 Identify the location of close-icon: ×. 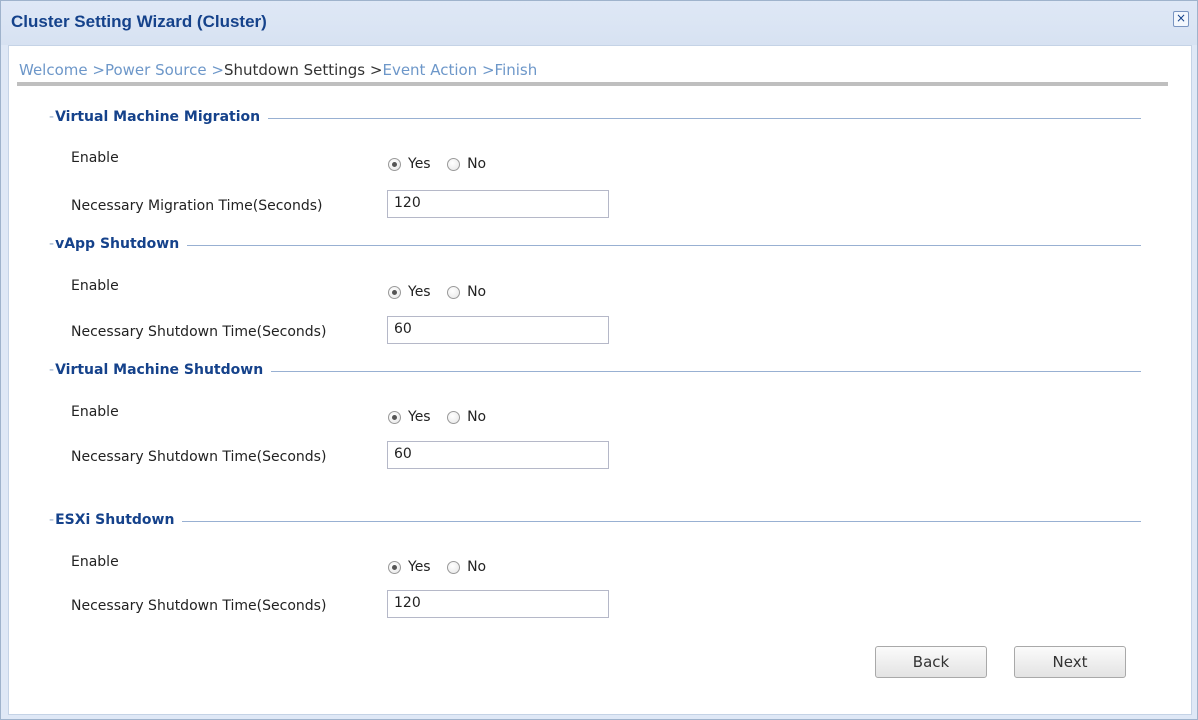
(1181, 19).